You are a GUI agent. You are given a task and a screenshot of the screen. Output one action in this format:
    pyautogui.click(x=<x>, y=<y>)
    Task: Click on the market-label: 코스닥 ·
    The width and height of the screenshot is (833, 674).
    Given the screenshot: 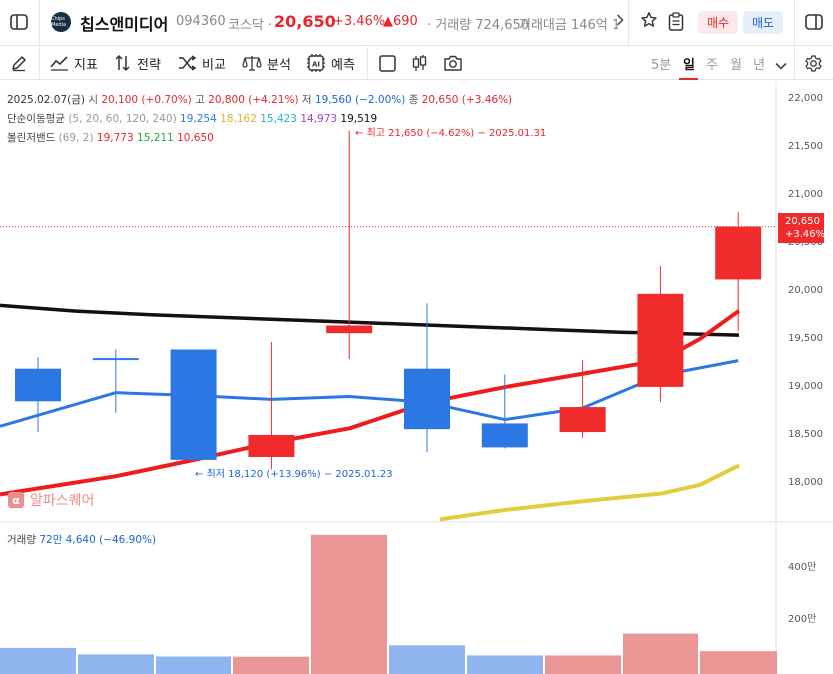 What is the action you would take?
    pyautogui.click(x=250, y=25)
    